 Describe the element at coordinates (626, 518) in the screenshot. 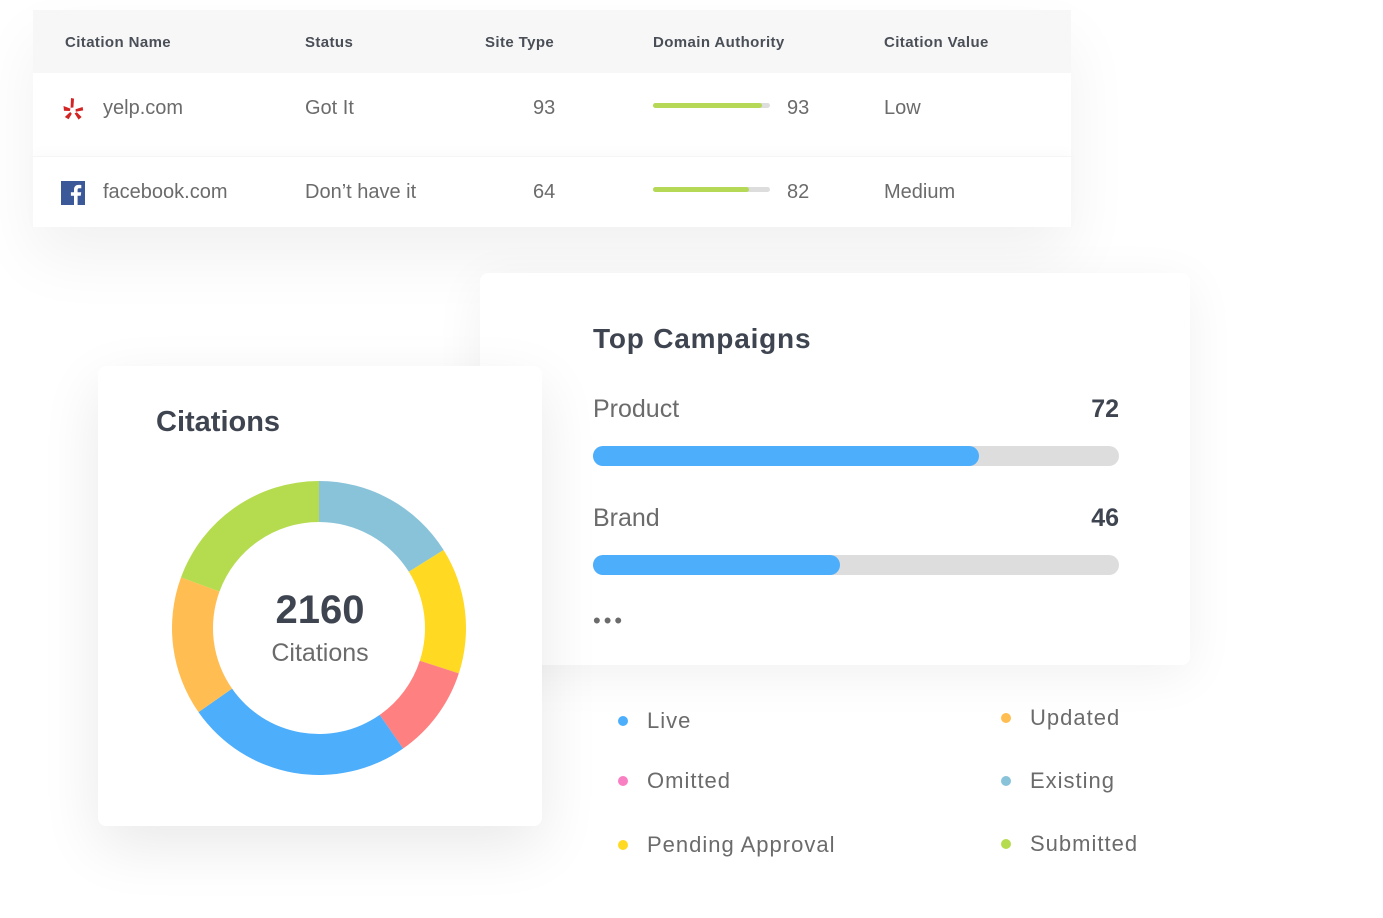

I see `campaign-label: Brand` at that location.